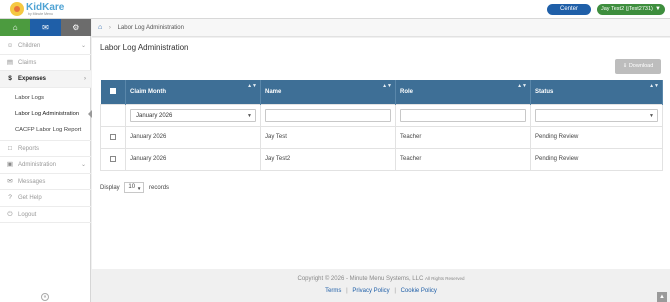 This screenshot has width=670, height=302. Describe the element at coordinates (29, 46) in the screenshot. I see `sidebar-item-label: Children` at that location.